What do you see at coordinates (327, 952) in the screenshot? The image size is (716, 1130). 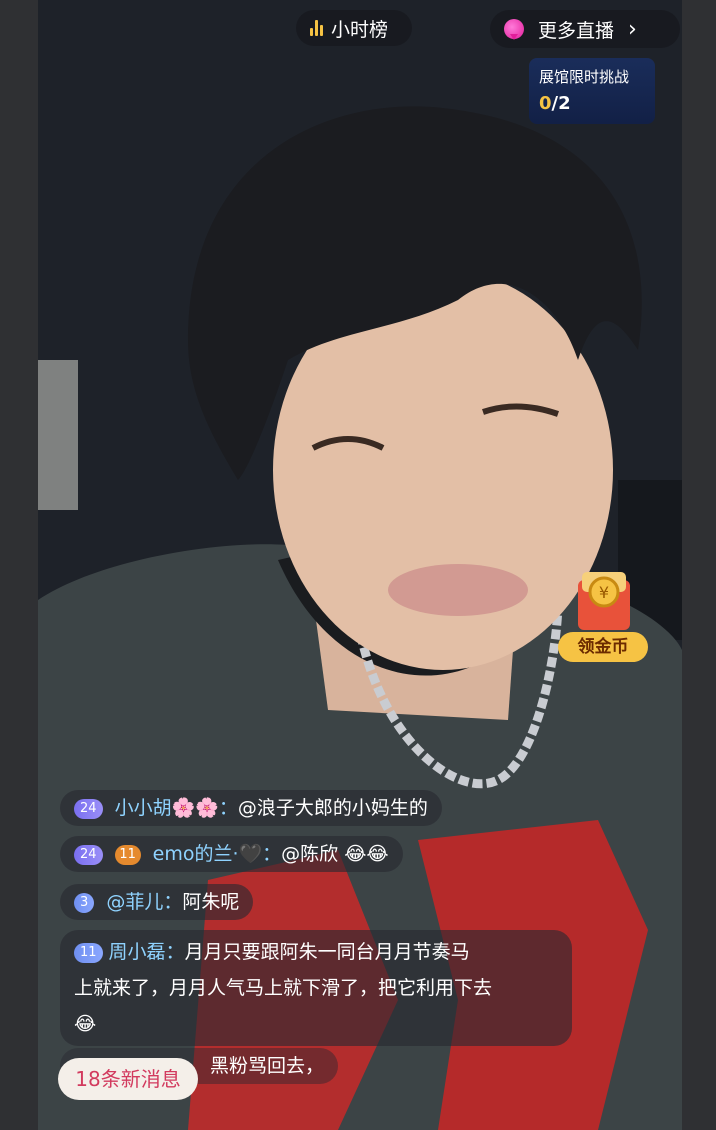 I see `comment-text: 月月只要跟阿朱一同台月月节奏马` at bounding box center [327, 952].